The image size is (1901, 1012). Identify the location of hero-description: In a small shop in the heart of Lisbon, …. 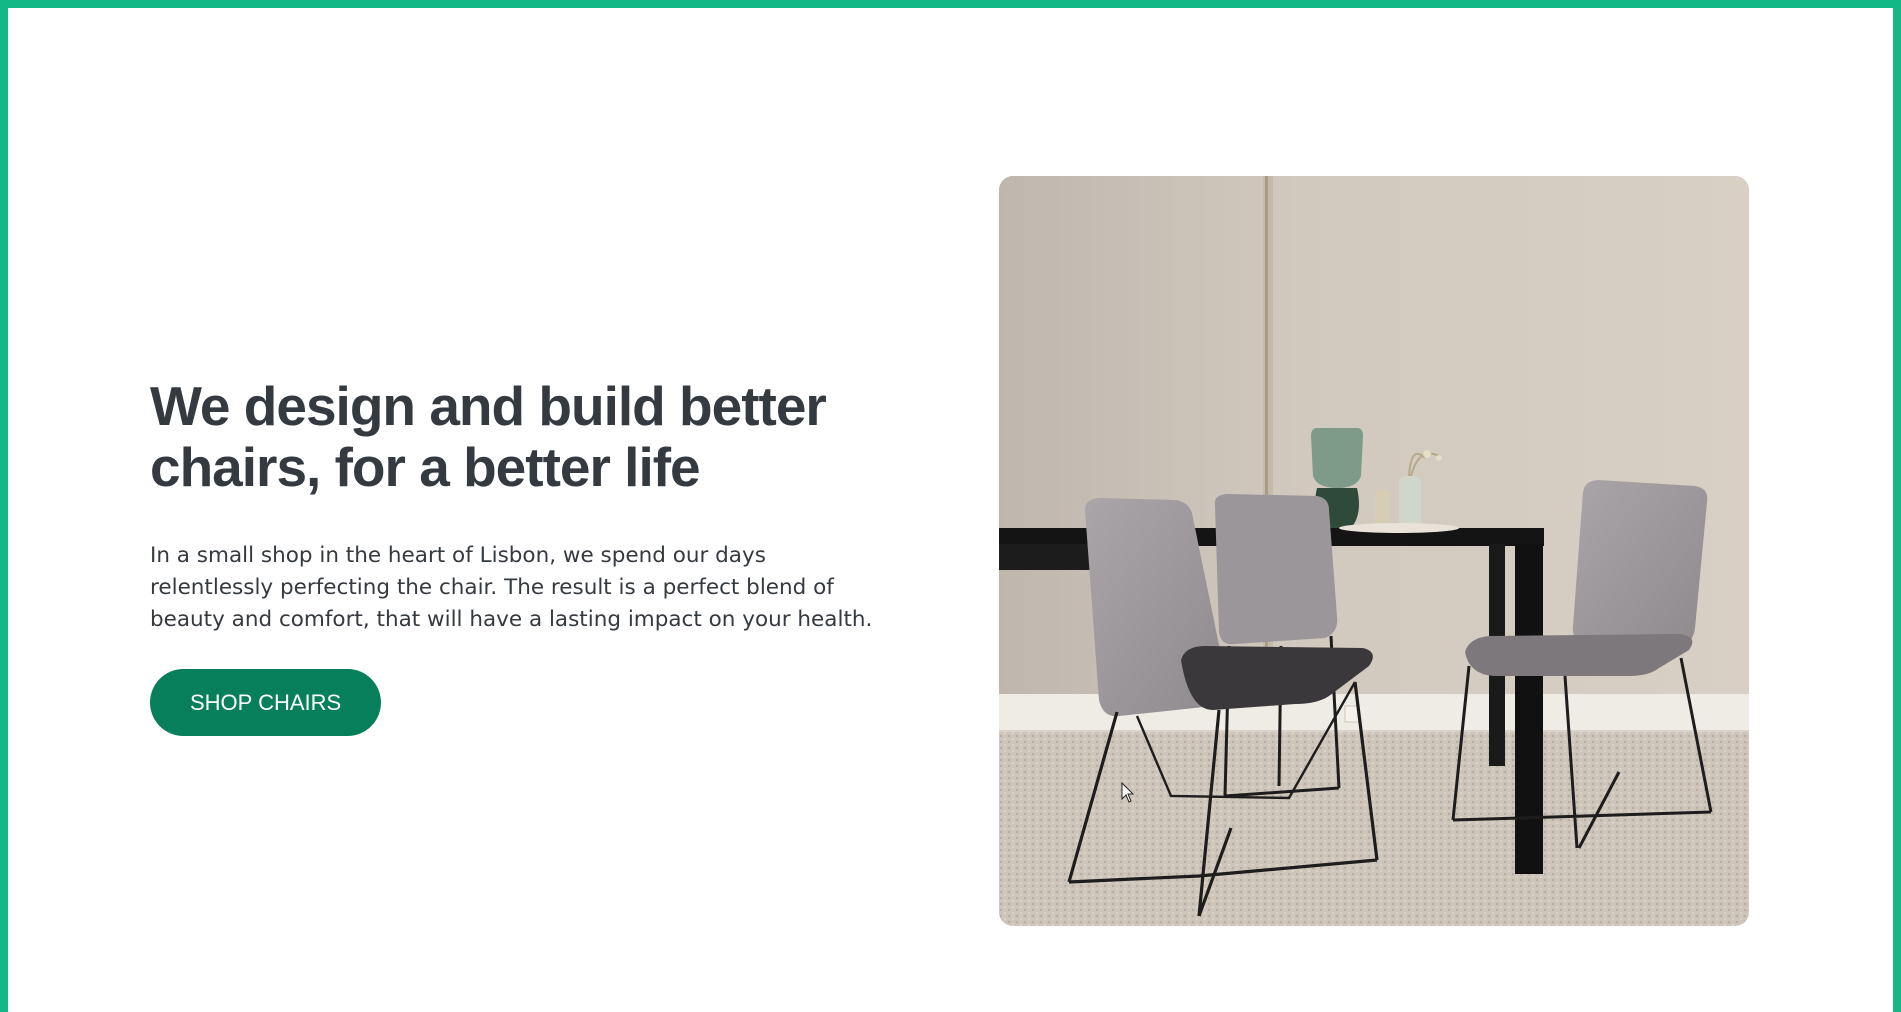
(511, 587).